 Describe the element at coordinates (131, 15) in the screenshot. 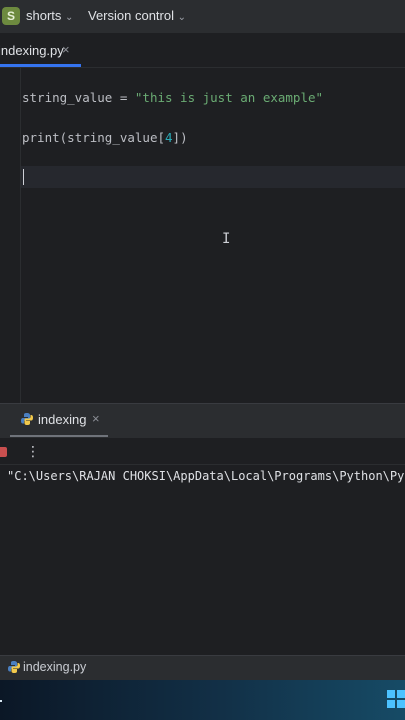

I see `vcs-label: Version control` at that location.